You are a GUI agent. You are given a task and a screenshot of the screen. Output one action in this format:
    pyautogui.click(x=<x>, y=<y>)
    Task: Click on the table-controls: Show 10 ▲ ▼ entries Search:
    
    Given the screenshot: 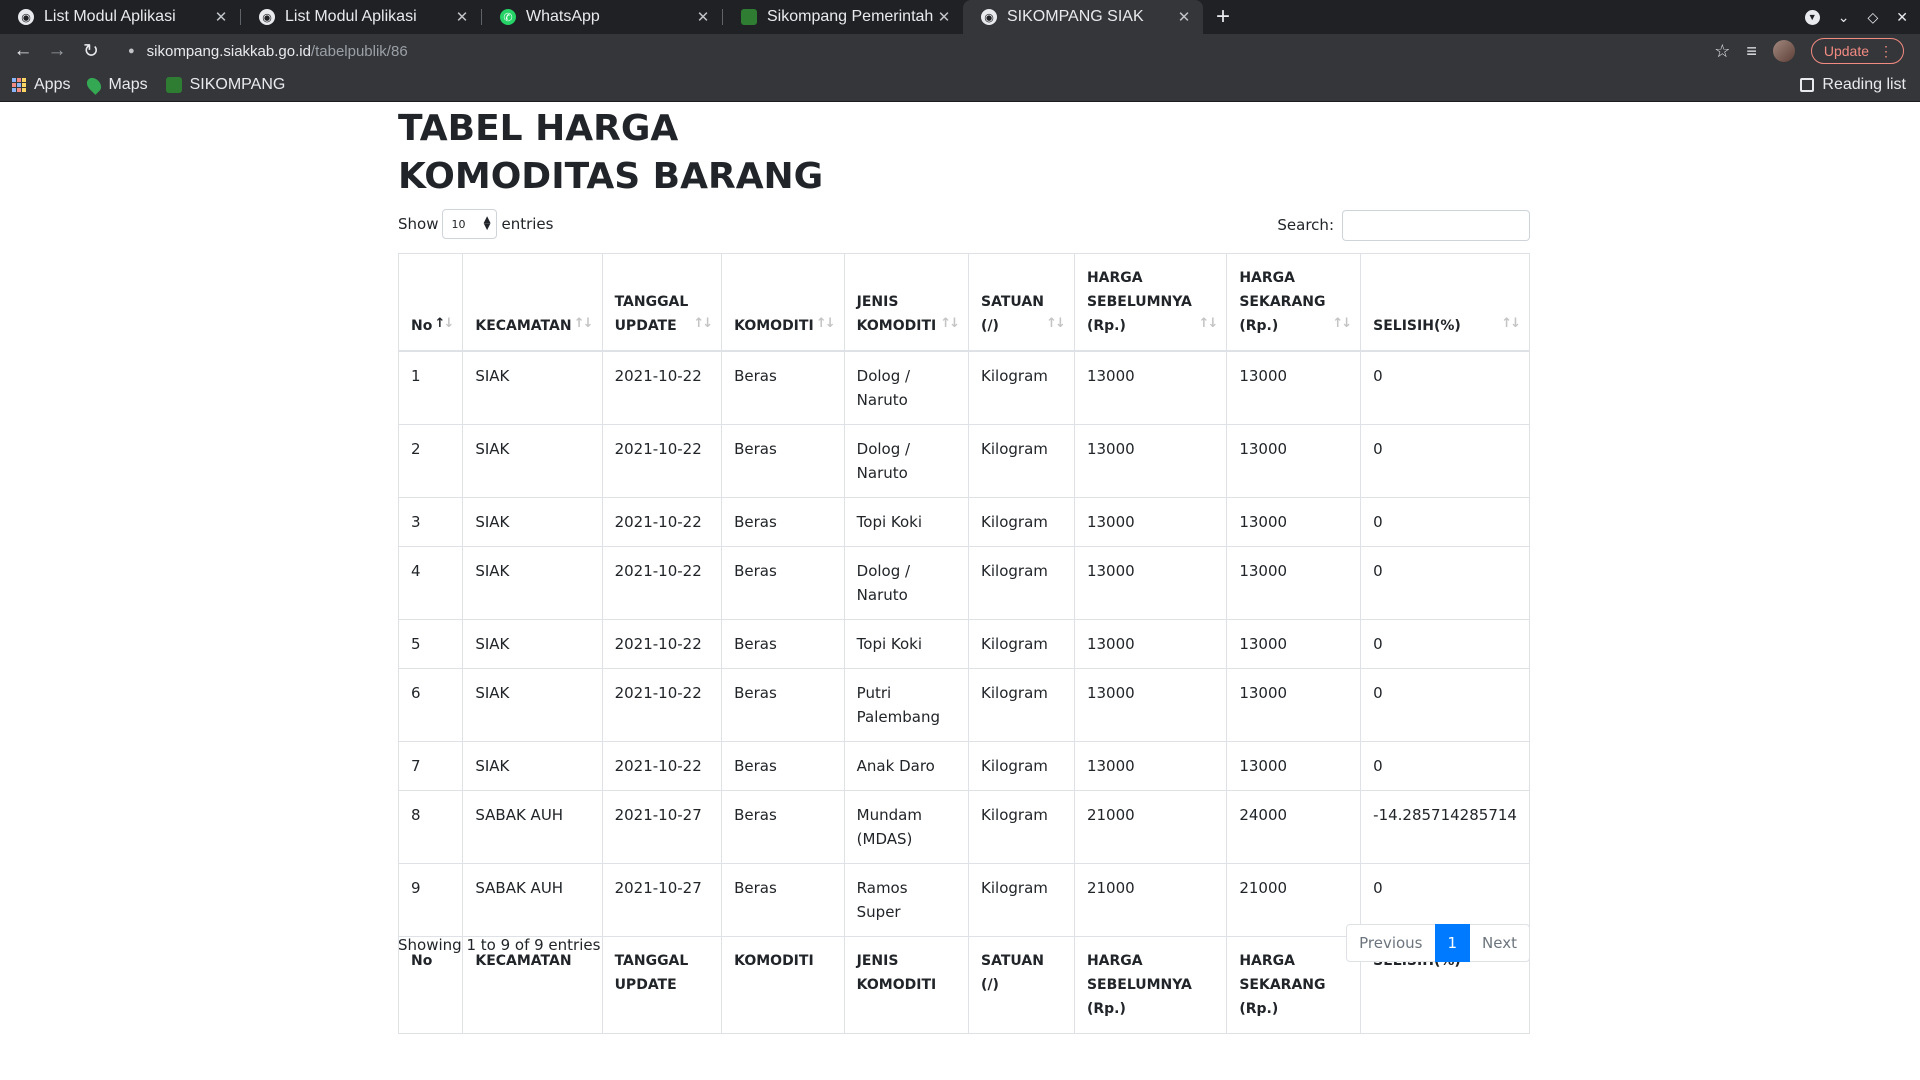 What is the action you would take?
    pyautogui.click(x=964, y=227)
    